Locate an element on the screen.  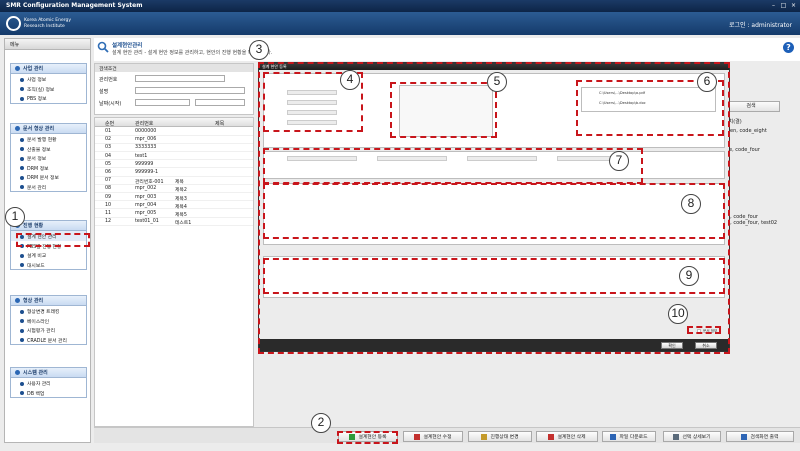
date-start-input is located at coordinates (162, 102).